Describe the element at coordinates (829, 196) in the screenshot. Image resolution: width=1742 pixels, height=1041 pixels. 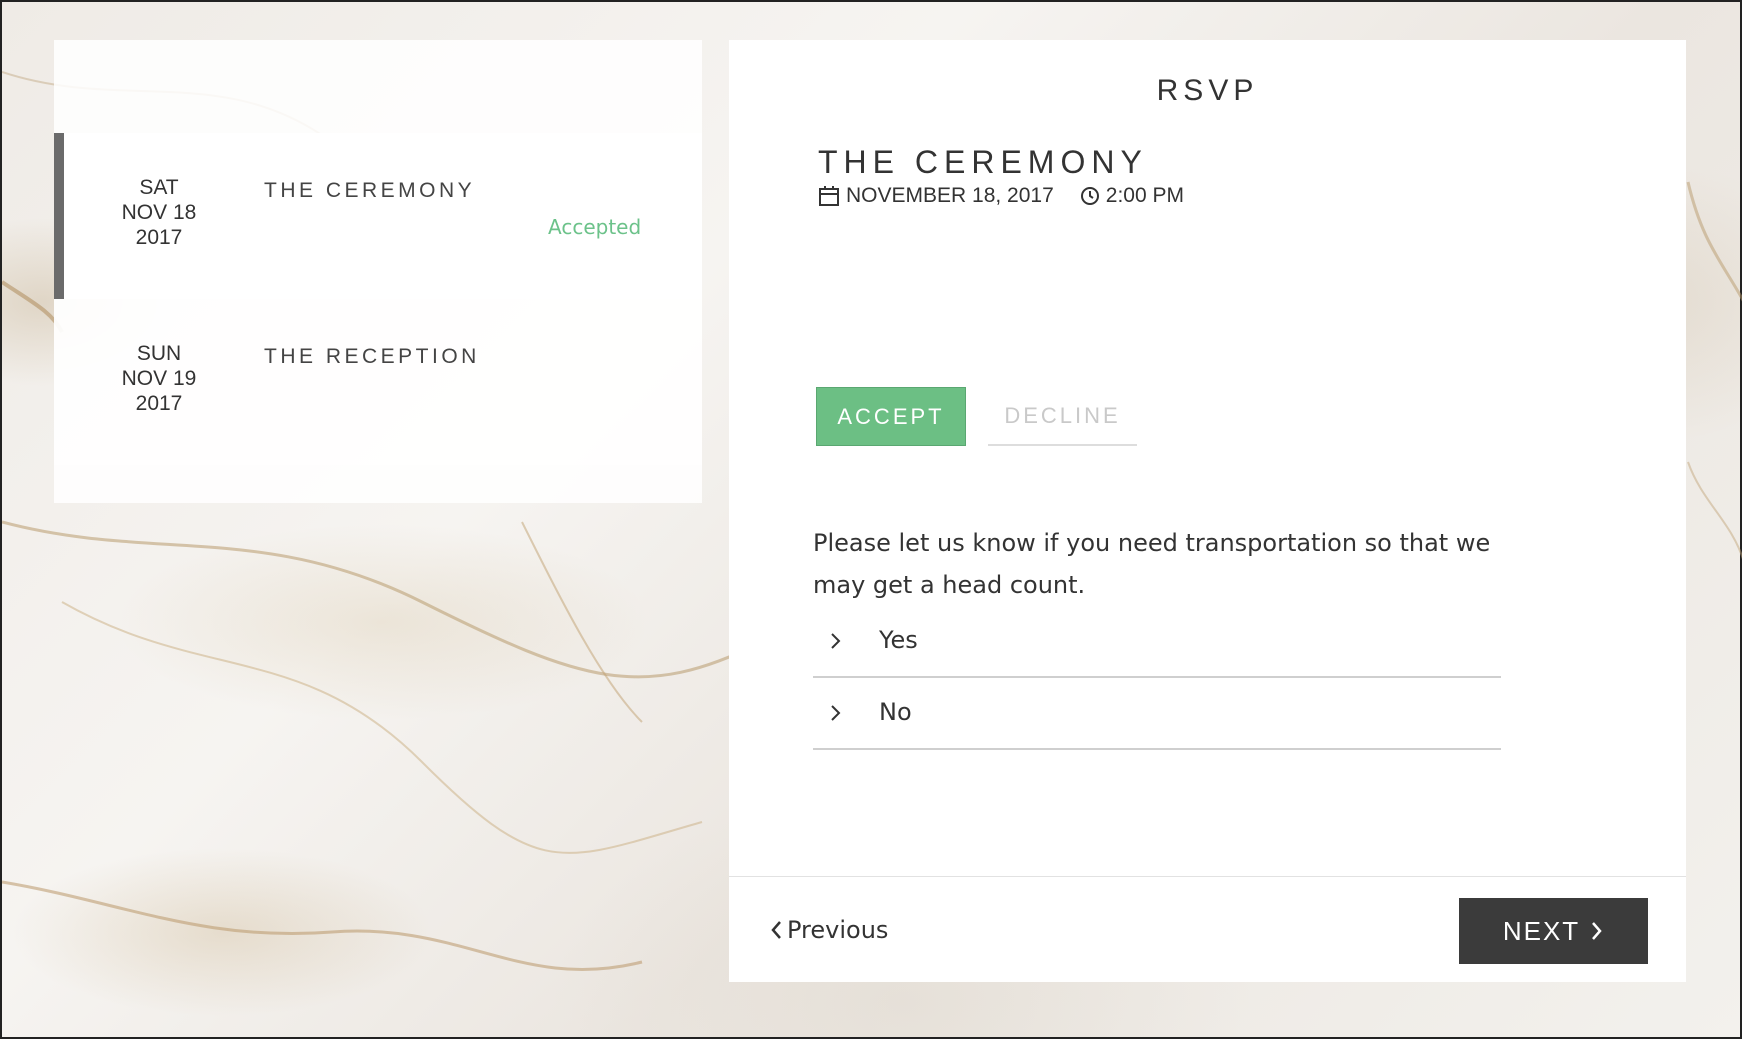
I see `calendar-icon` at that location.